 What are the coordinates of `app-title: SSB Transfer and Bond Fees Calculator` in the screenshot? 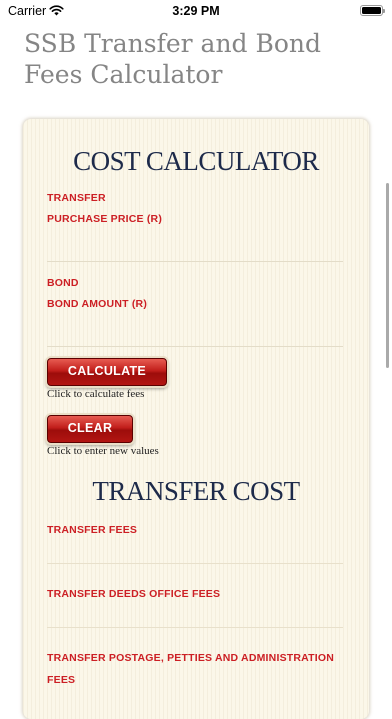 It's located at (173, 59).